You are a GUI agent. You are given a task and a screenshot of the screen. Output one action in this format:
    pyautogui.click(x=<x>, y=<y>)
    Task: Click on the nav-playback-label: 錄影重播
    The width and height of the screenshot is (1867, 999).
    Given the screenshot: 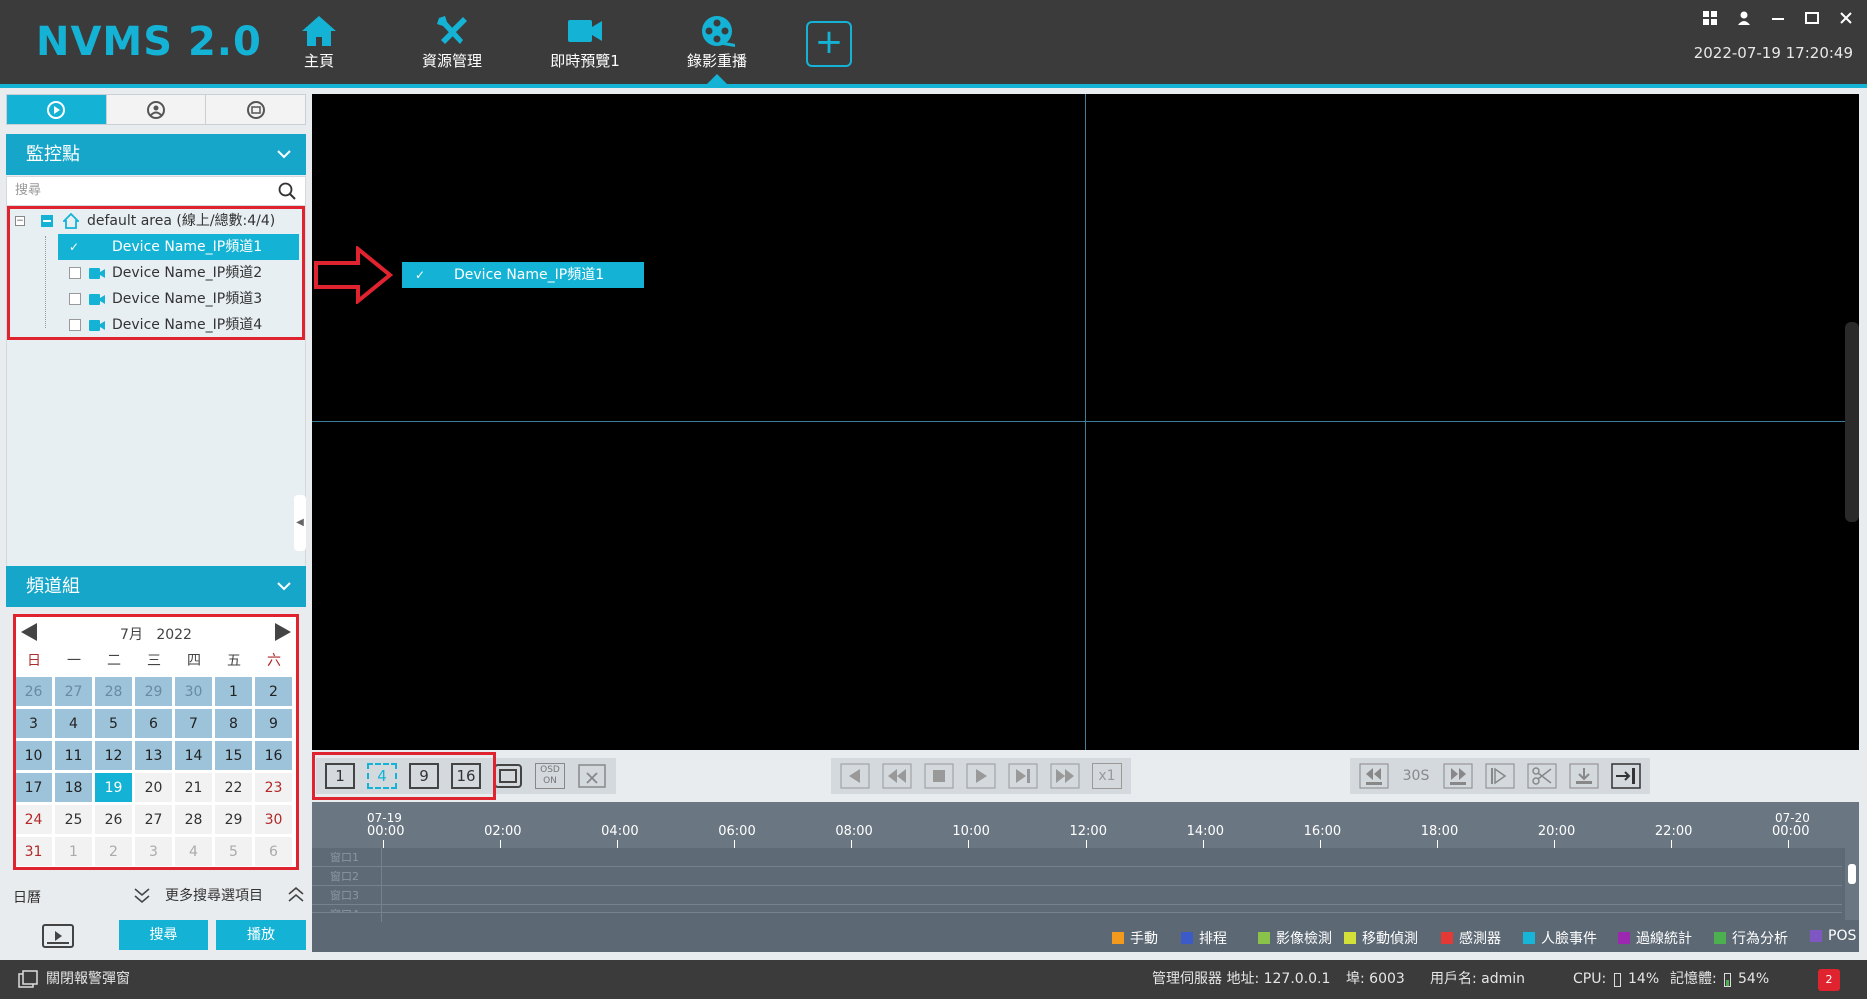 What is the action you would take?
    pyautogui.click(x=716, y=61)
    